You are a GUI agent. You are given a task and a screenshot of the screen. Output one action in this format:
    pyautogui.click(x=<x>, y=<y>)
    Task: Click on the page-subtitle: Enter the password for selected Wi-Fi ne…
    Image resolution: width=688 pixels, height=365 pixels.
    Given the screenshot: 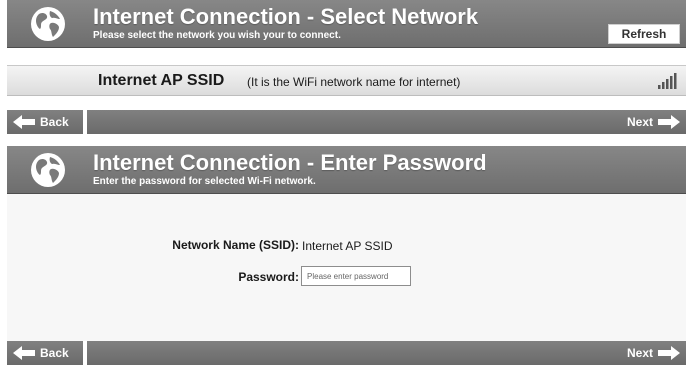 What is the action you would take?
    pyautogui.click(x=204, y=181)
    